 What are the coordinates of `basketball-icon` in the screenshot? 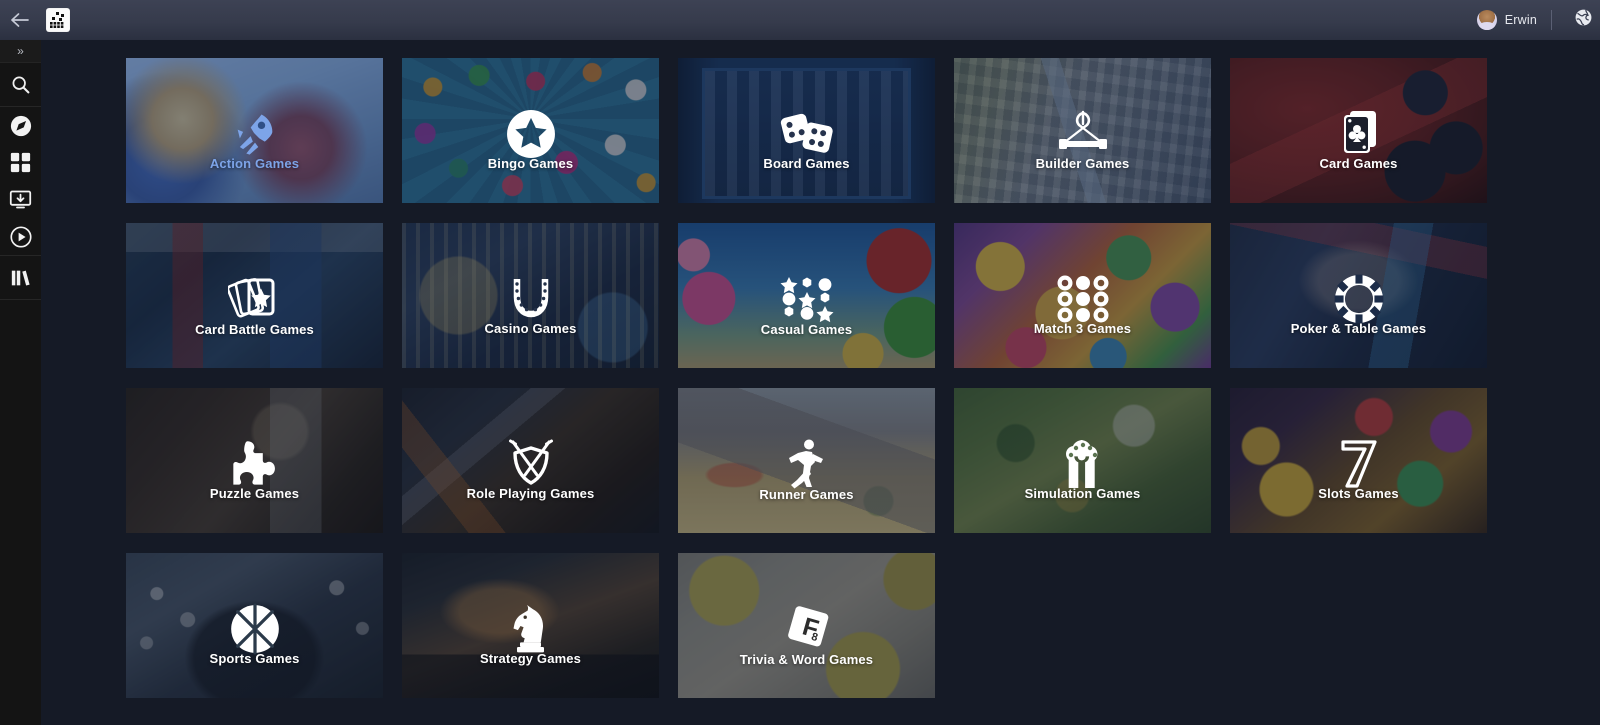 It's located at (255, 629).